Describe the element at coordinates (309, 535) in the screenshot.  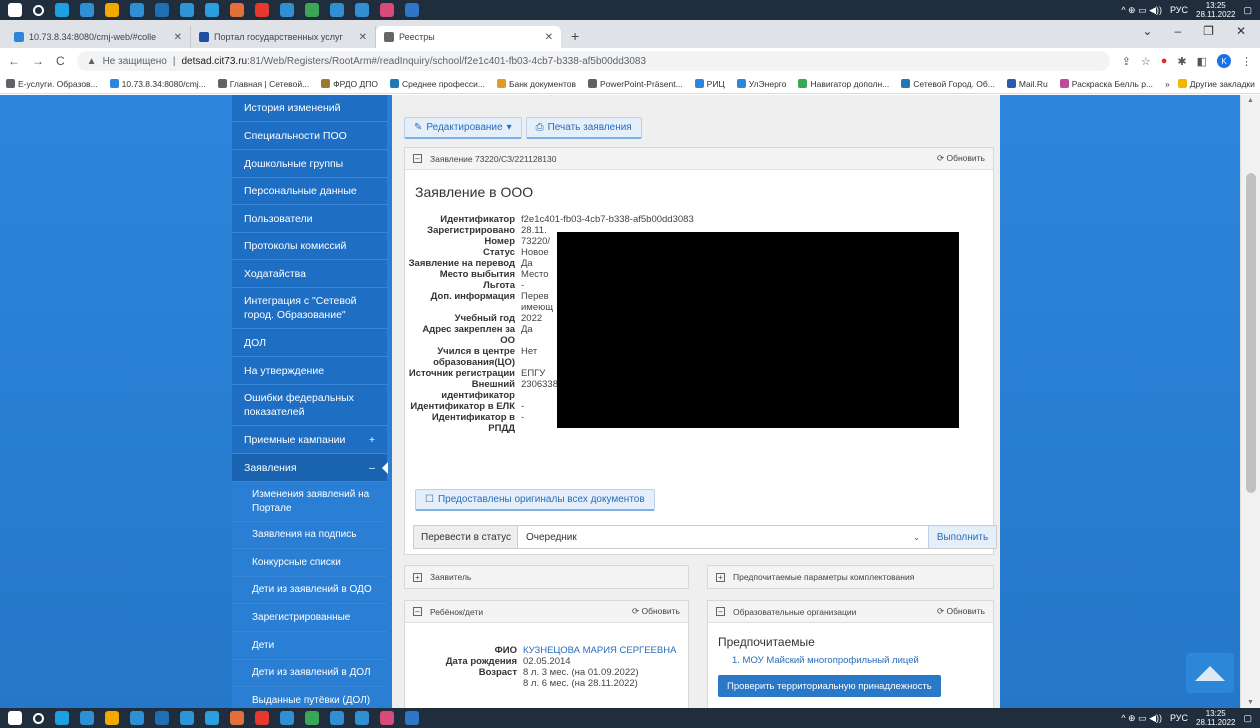
I see `sidebar-item: Заявления на подпись` at that location.